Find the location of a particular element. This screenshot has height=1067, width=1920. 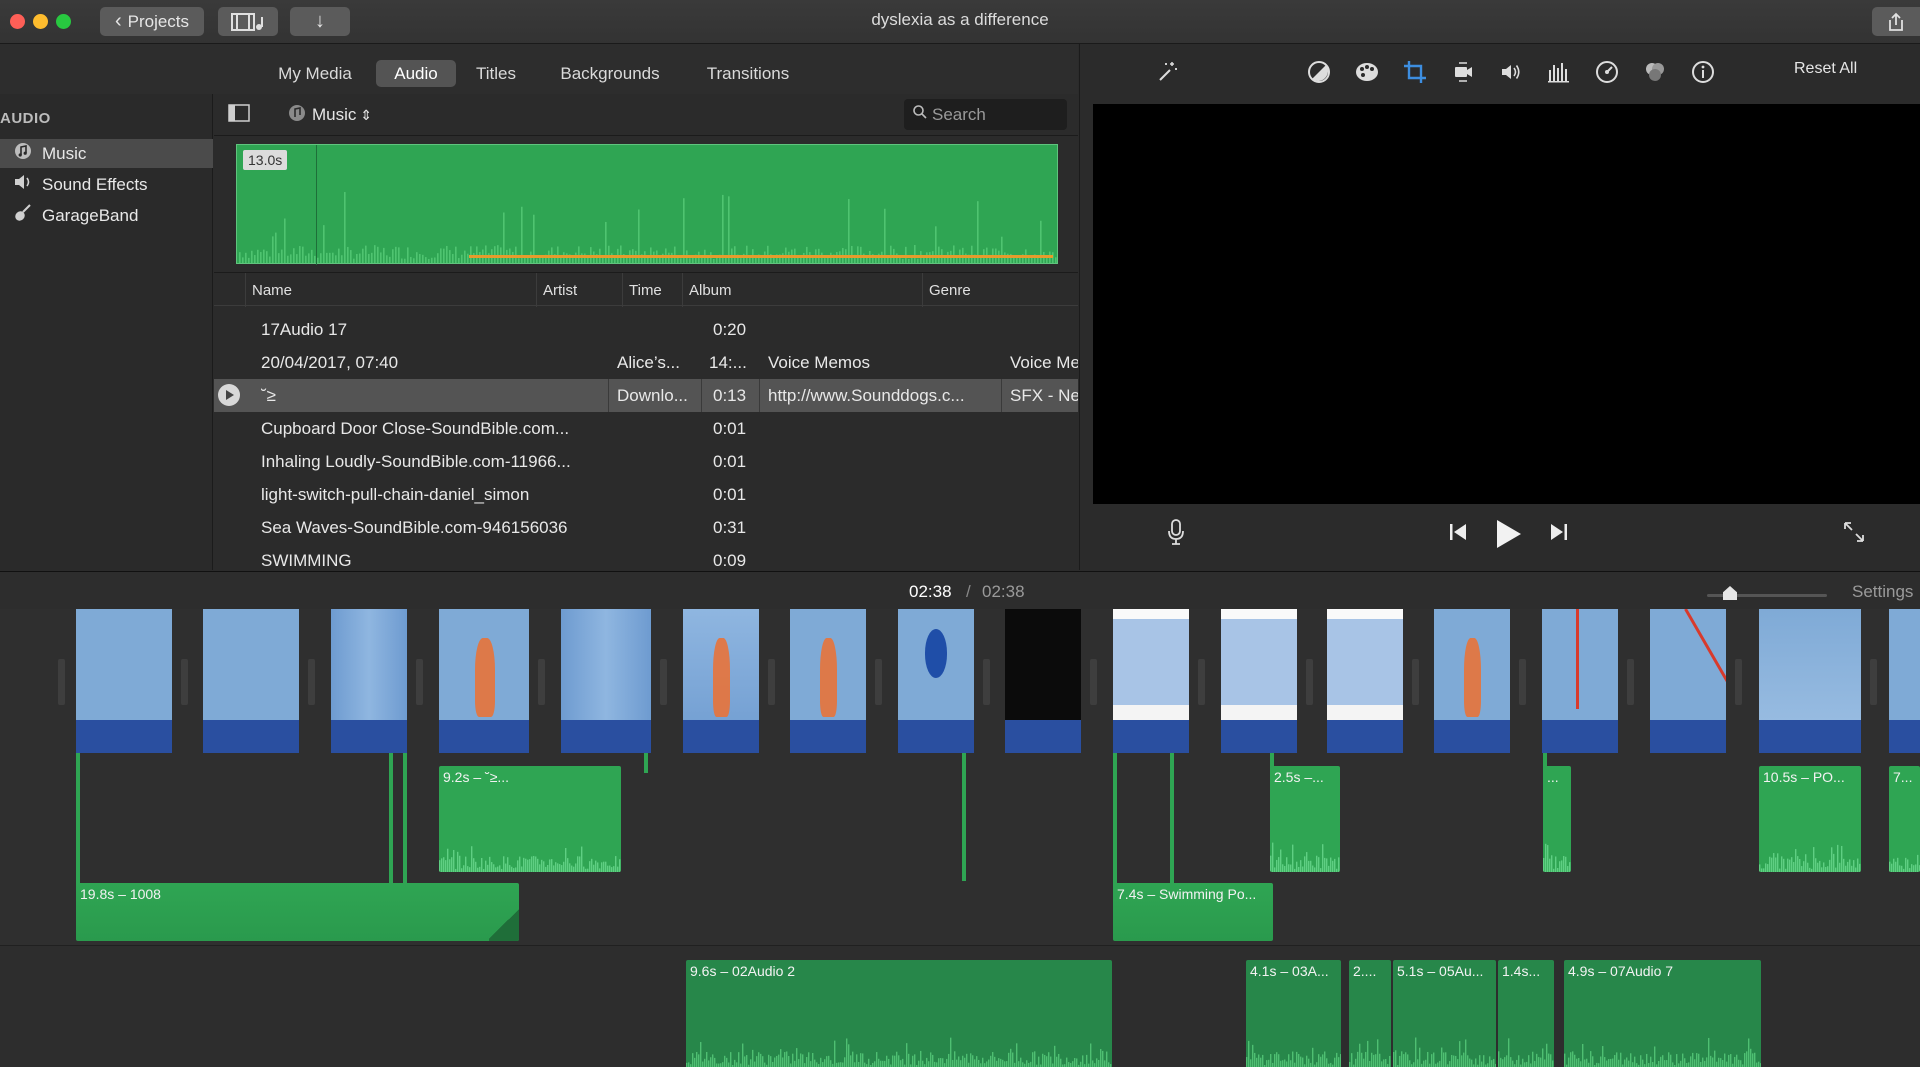

skip-back-icon is located at coordinates (1458, 532).